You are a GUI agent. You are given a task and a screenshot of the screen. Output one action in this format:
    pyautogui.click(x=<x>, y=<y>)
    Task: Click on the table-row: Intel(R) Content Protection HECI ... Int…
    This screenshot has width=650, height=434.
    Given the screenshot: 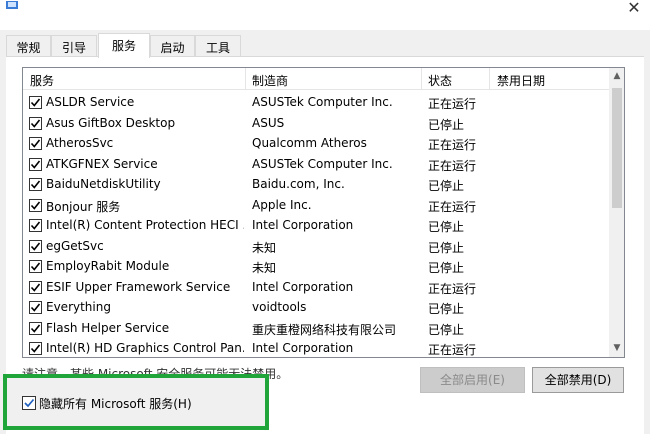 What is the action you would take?
    pyautogui.click(x=315, y=226)
    